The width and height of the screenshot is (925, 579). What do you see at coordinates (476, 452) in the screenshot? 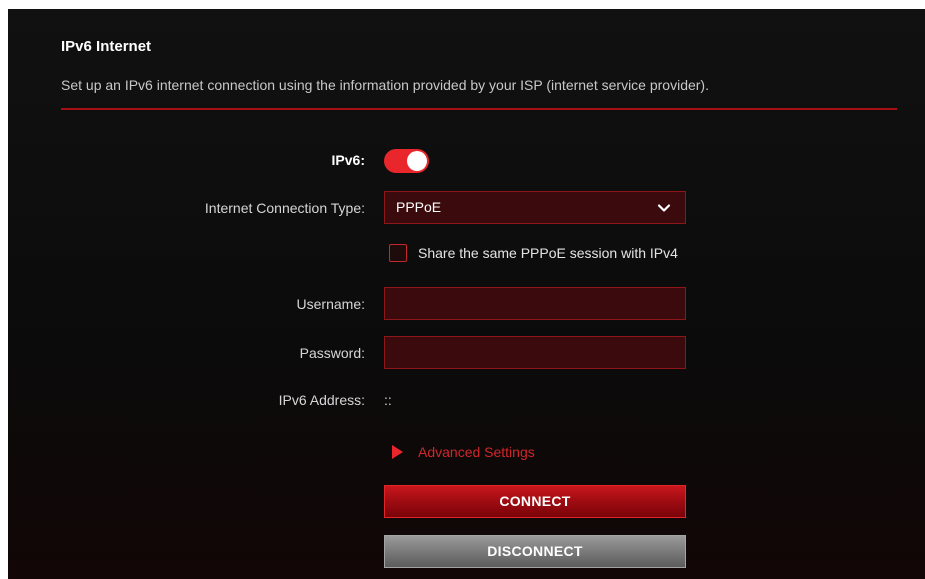
I see `advanced-settings-label: Advanced Settings` at bounding box center [476, 452].